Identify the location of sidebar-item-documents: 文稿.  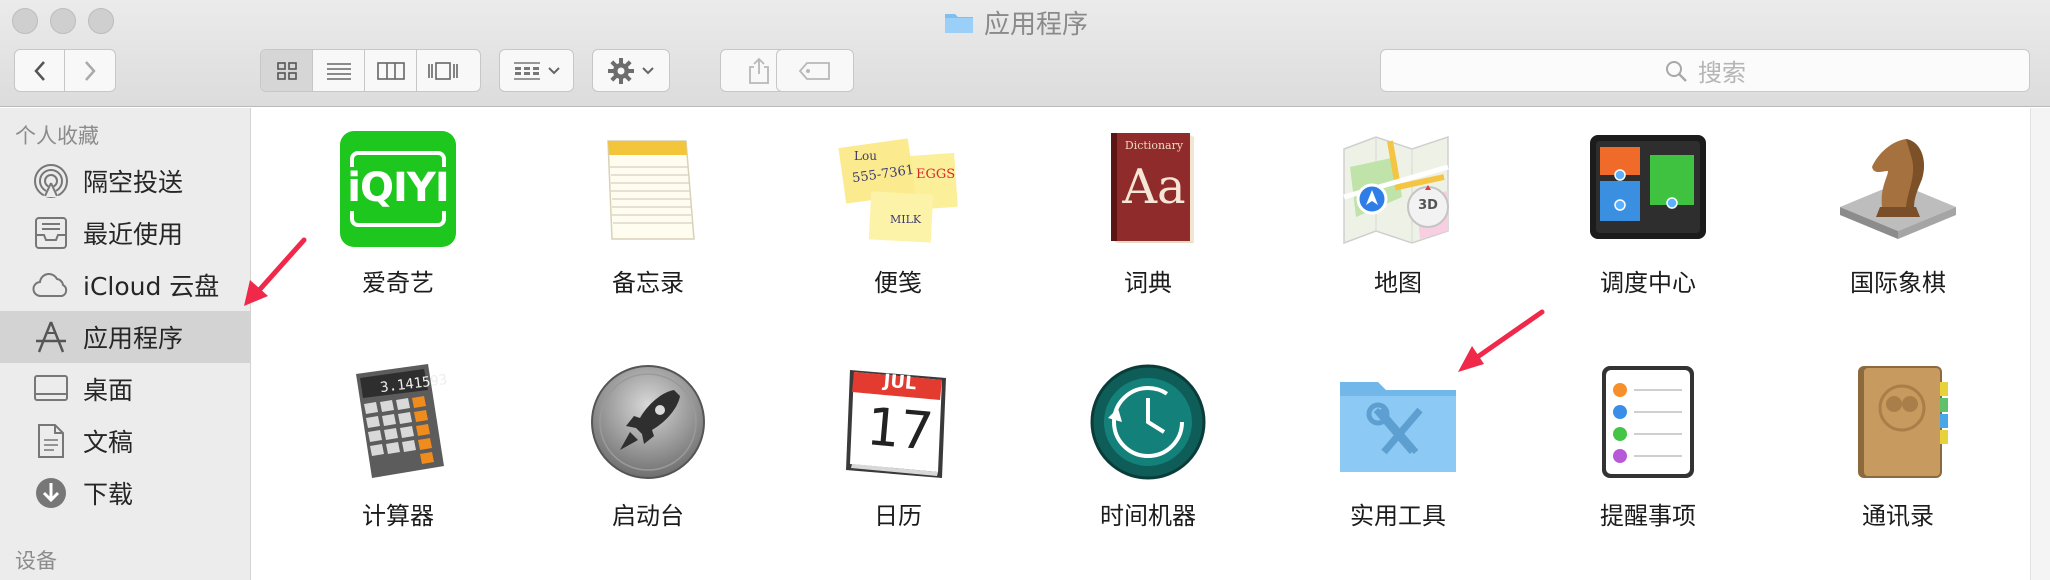
(125, 441).